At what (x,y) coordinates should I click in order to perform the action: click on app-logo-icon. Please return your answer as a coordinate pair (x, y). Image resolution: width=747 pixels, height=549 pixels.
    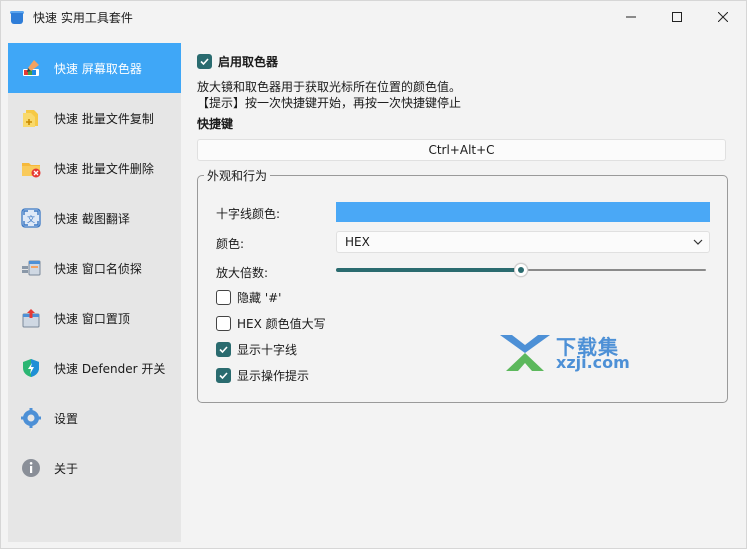
    Looking at the image, I should click on (17, 17).